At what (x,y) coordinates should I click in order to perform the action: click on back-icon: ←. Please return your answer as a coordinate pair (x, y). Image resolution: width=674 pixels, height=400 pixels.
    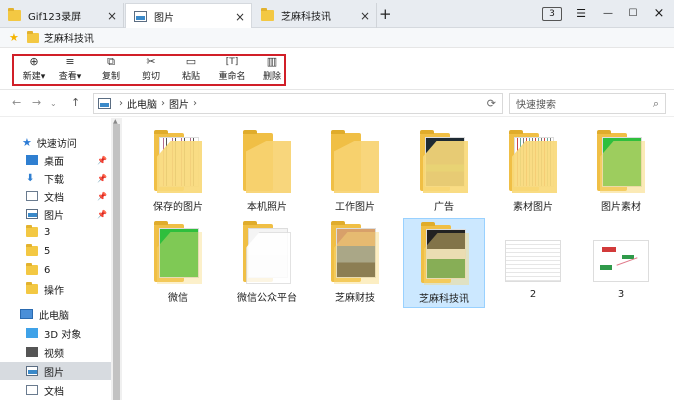
    Looking at the image, I should click on (16, 102).